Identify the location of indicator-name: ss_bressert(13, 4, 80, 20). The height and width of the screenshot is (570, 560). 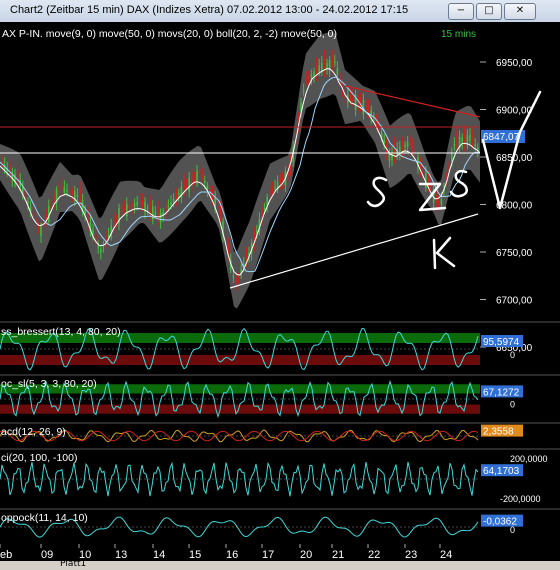
(61, 332).